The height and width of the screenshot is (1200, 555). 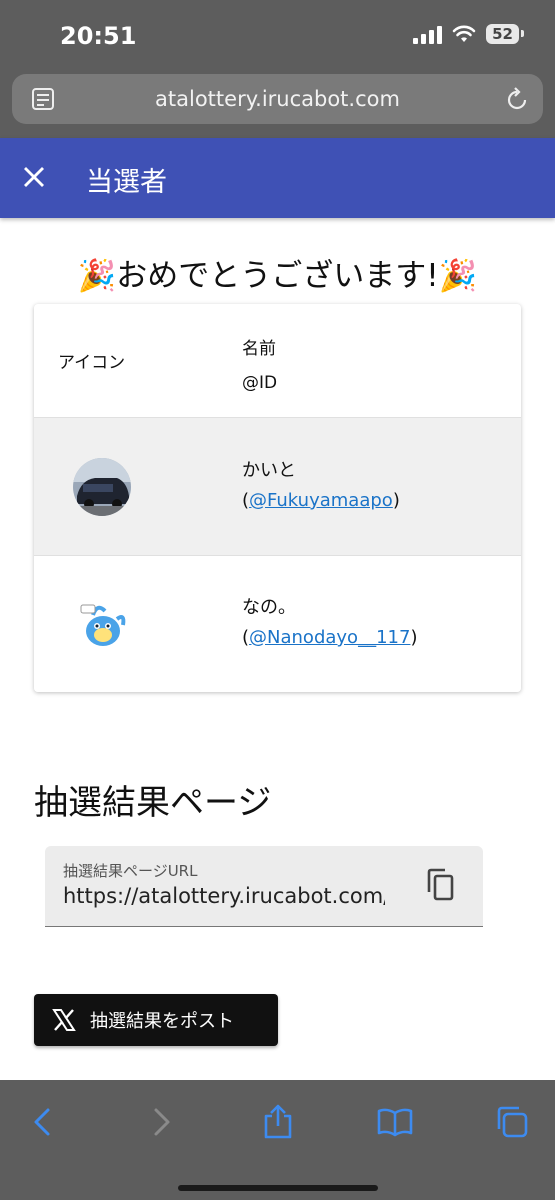 What do you see at coordinates (277, 178) in the screenshot?
I see `app-bar: 当選者` at bounding box center [277, 178].